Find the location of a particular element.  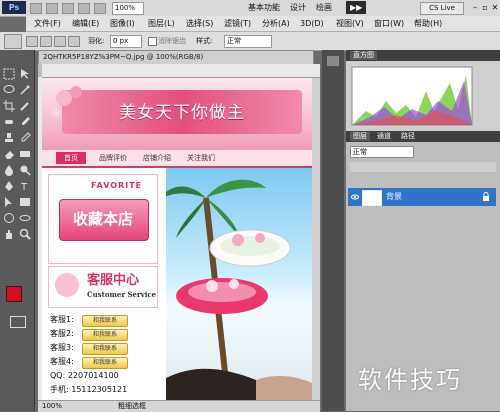

workspace-design: 设计 is located at coordinates (298, 7).